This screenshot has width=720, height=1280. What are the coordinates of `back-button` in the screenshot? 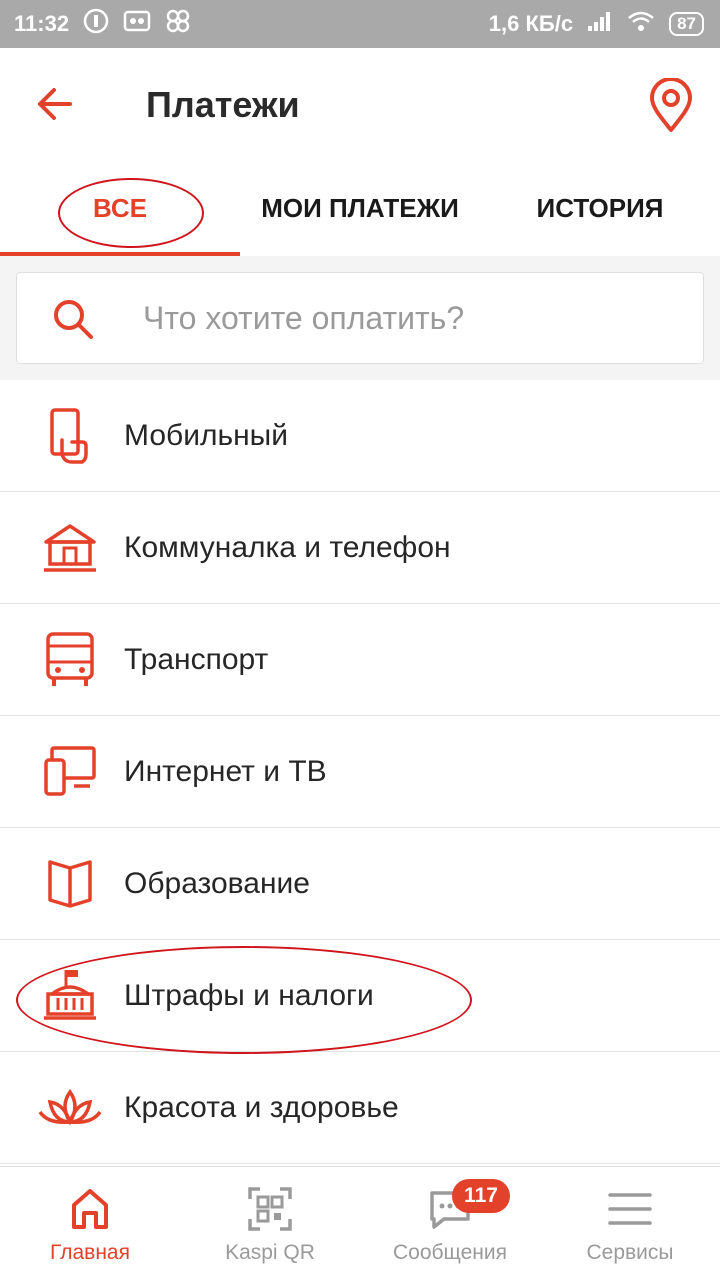 It's located at (56, 104).